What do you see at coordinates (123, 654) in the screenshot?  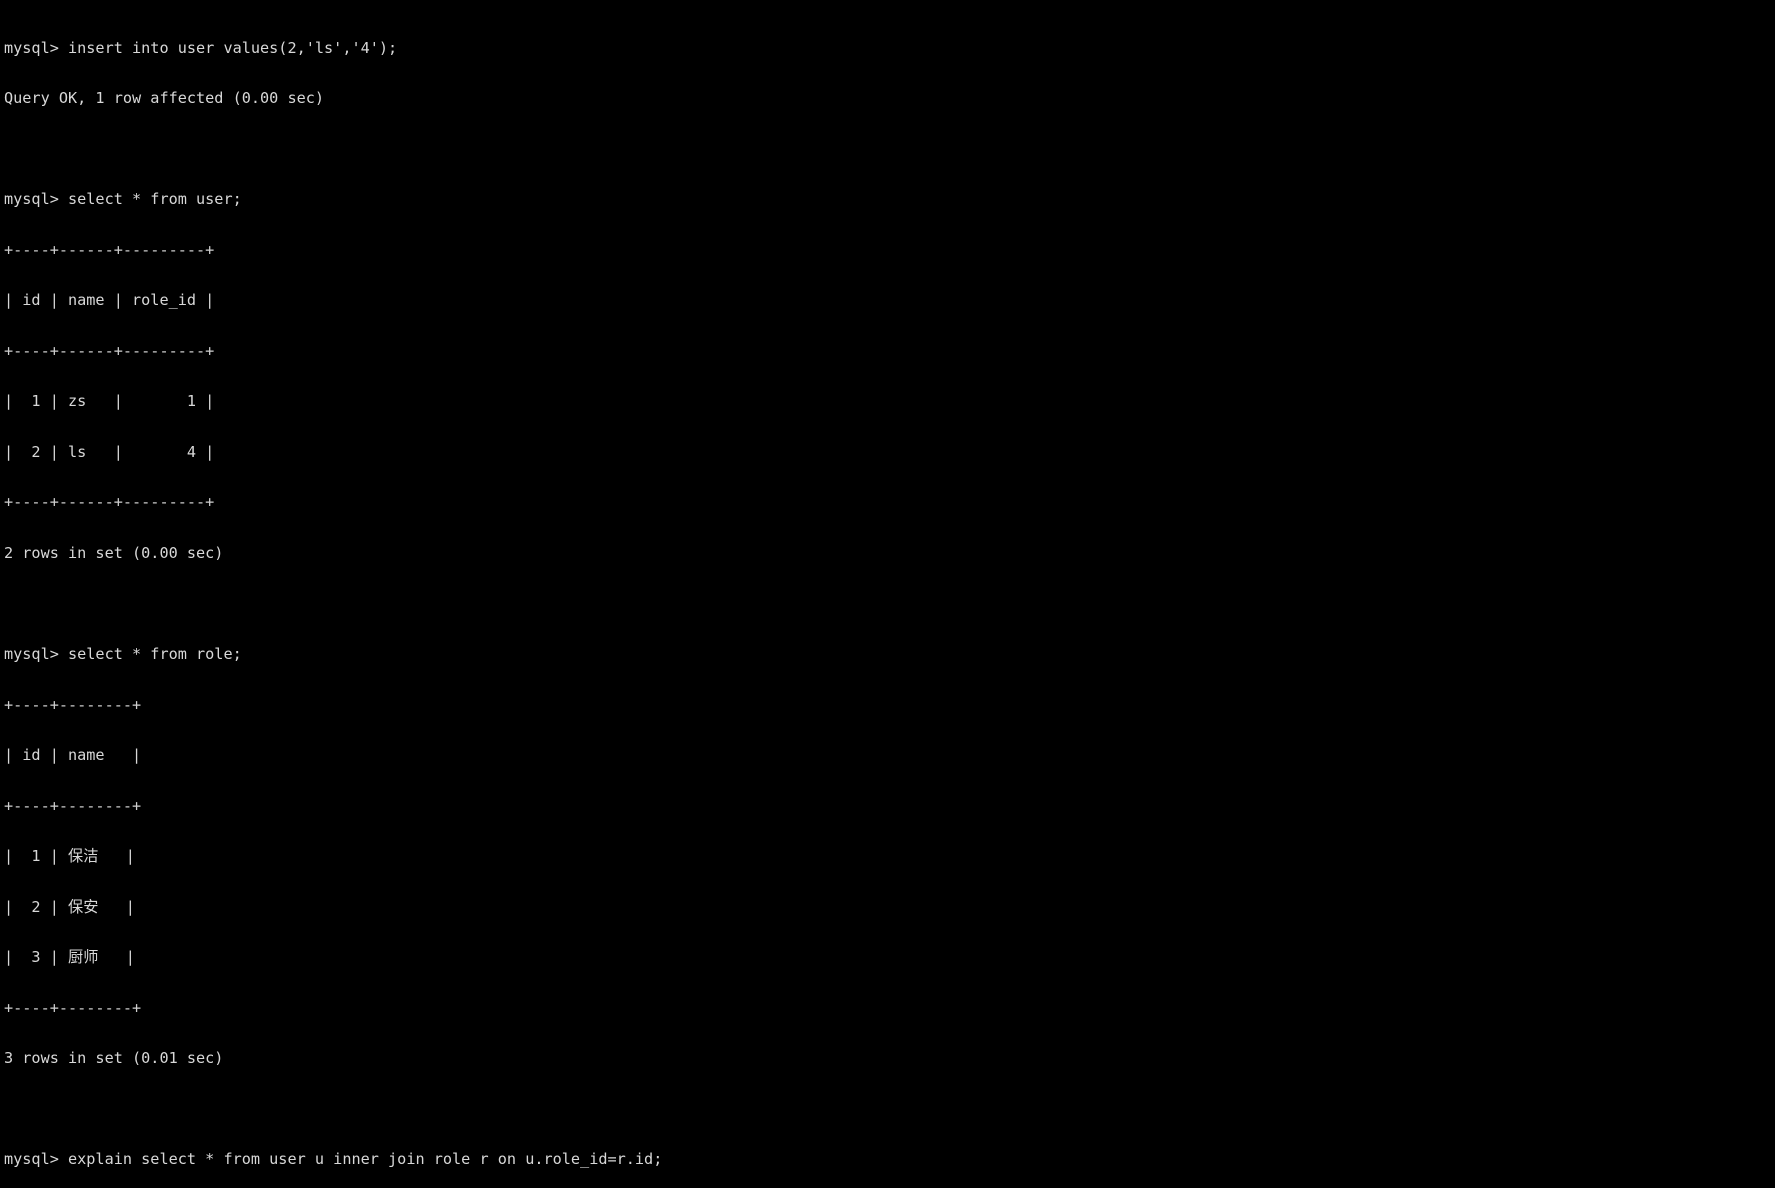 I see `terminal-line: mysql> select * from role;` at bounding box center [123, 654].